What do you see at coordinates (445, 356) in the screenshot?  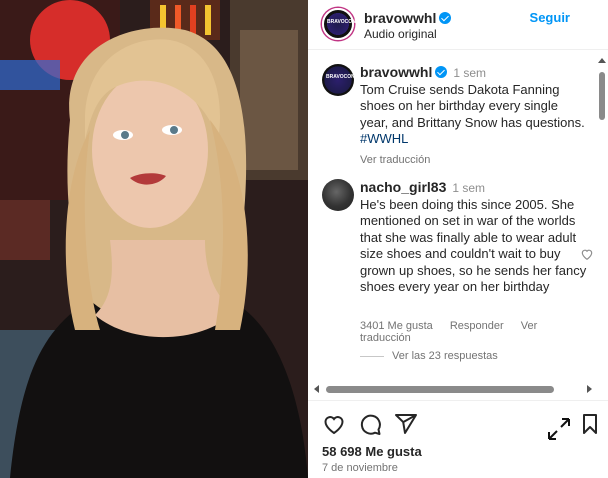 I see `view-replies-label: Ver las 23 respuestas` at bounding box center [445, 356].